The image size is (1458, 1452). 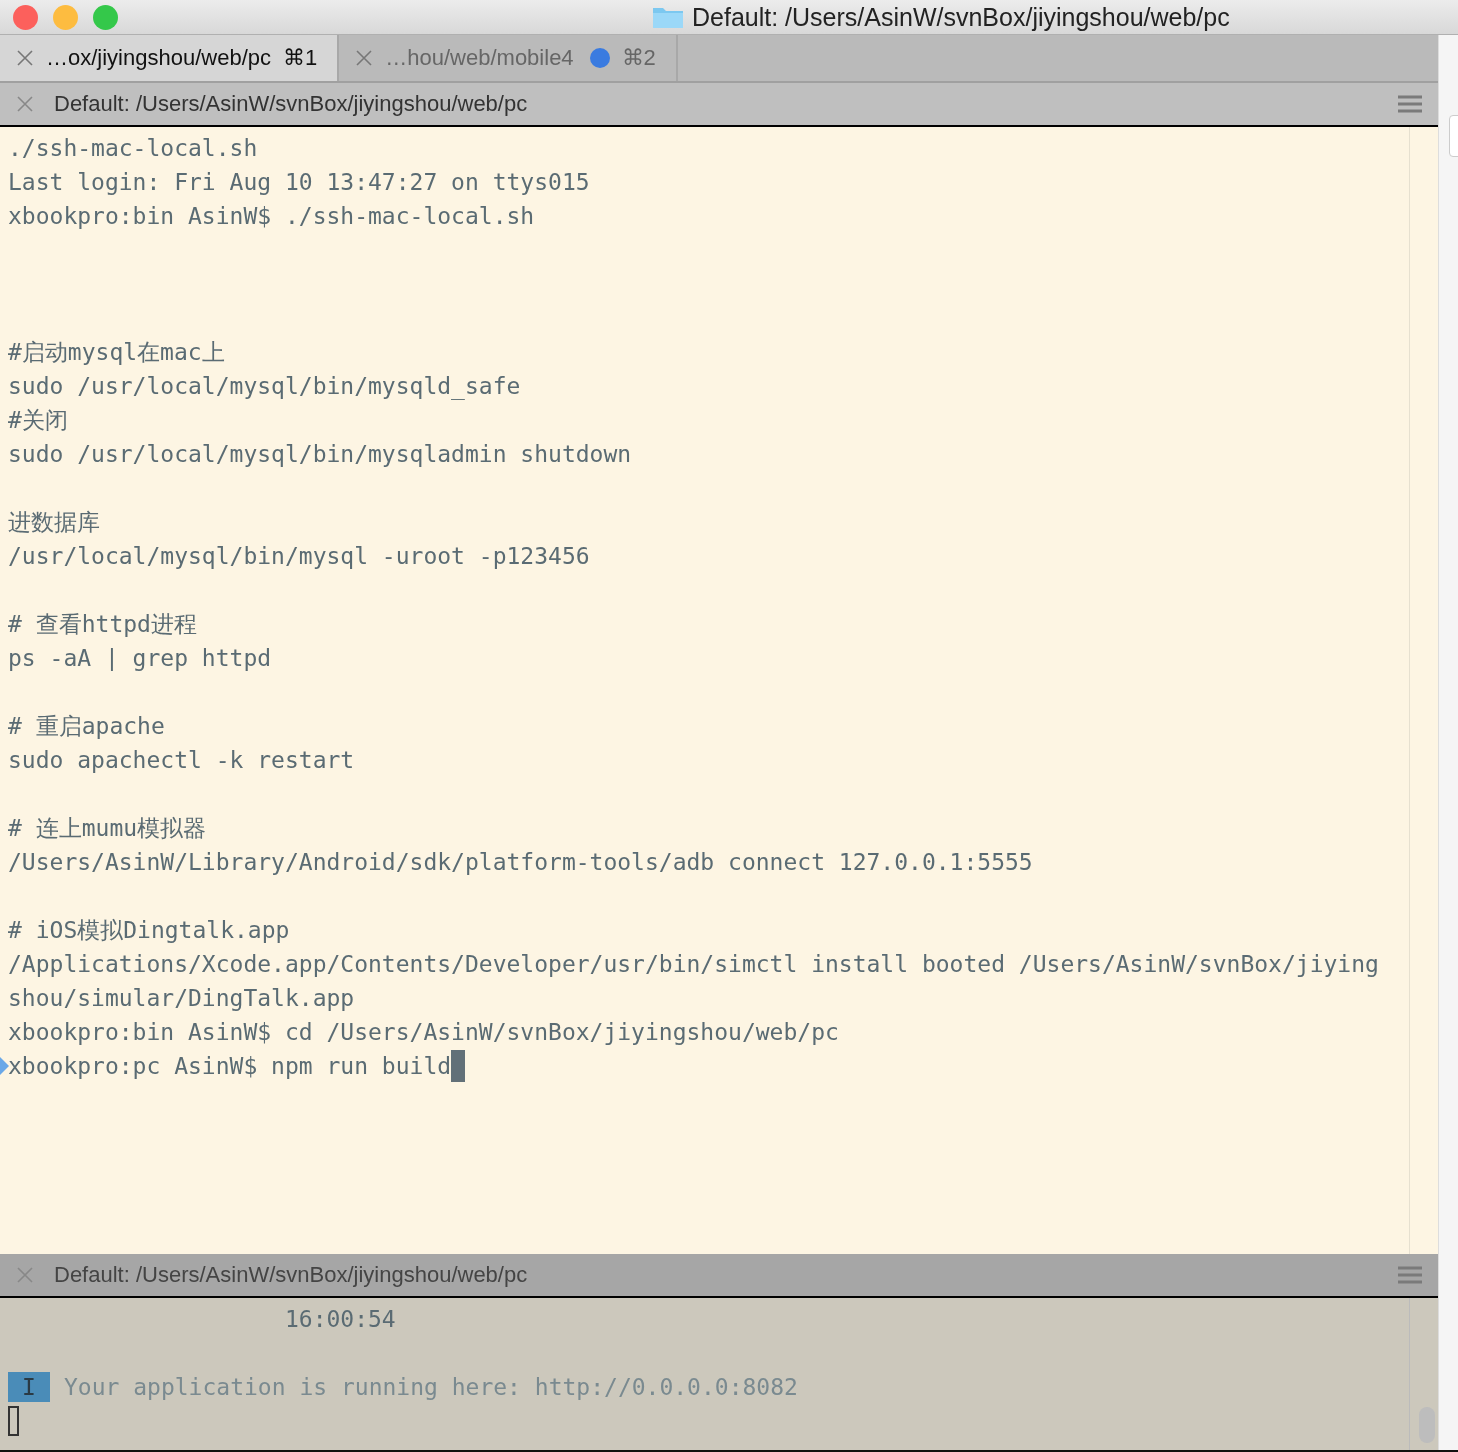 What do you see at coordinates (299, 182) in the screenshot?
I see `terminal-line: Last login: Fri Aug 10 13:47:27 on ttys015` at bounding box center [299, 182].